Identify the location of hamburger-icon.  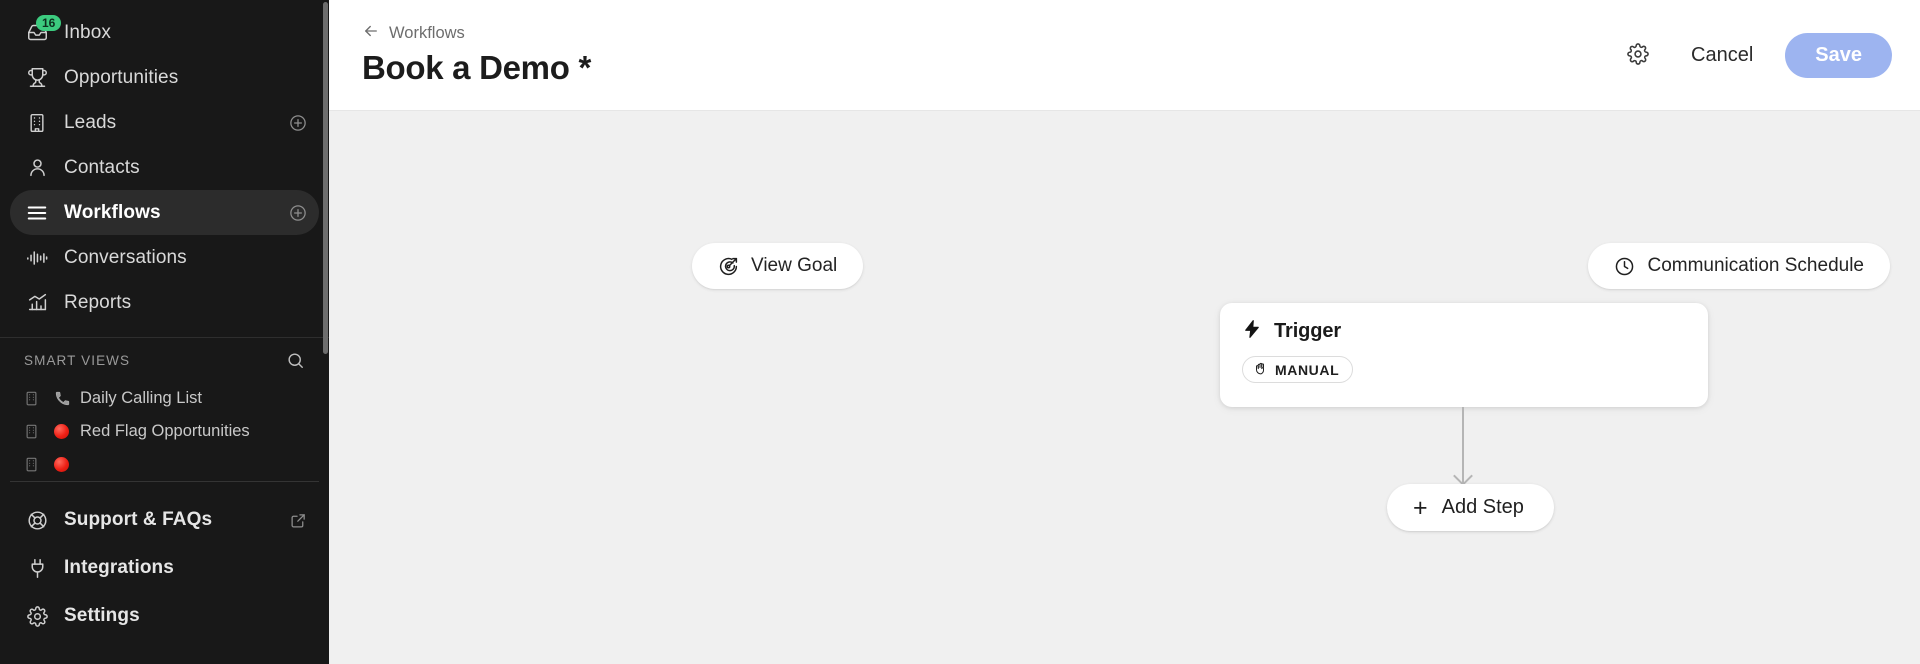
(37, 213).